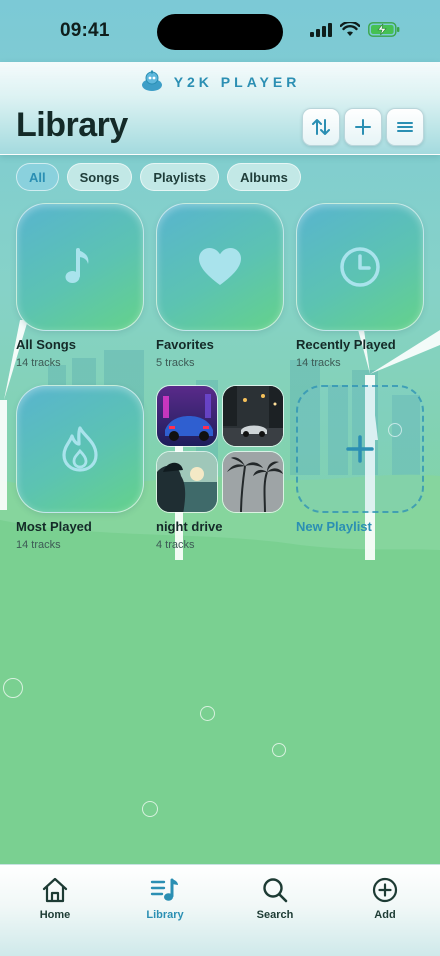 This screenshot has width=440, height=956. What do you see at coordinates (164, 889) in the screenshot?
I see `library-icon` at bounding box center [164, 889].